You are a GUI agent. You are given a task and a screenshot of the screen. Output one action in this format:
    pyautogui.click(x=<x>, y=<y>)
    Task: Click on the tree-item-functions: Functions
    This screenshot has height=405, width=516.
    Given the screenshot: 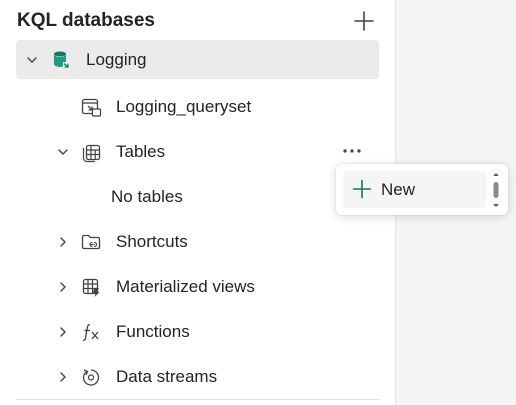 What is the action you would take?
    pyautogui.click(x=197, y=331)
    